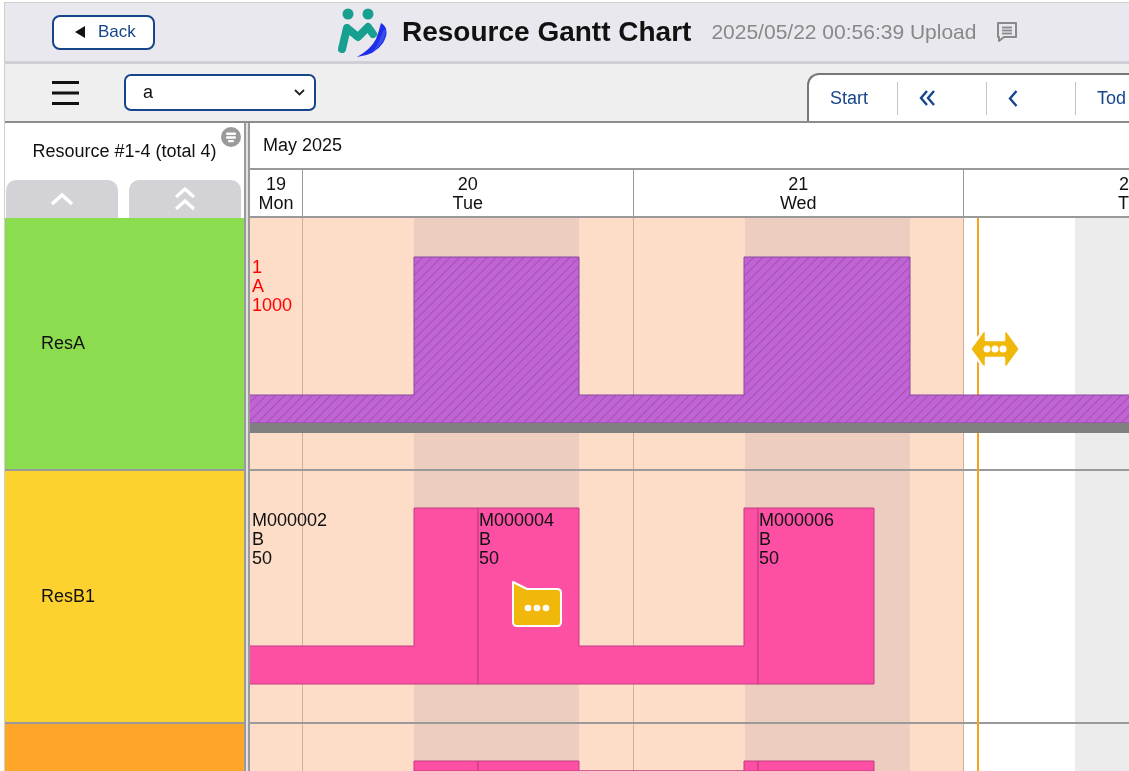  I want to click on resource-label: ResA, so click(124, 344).